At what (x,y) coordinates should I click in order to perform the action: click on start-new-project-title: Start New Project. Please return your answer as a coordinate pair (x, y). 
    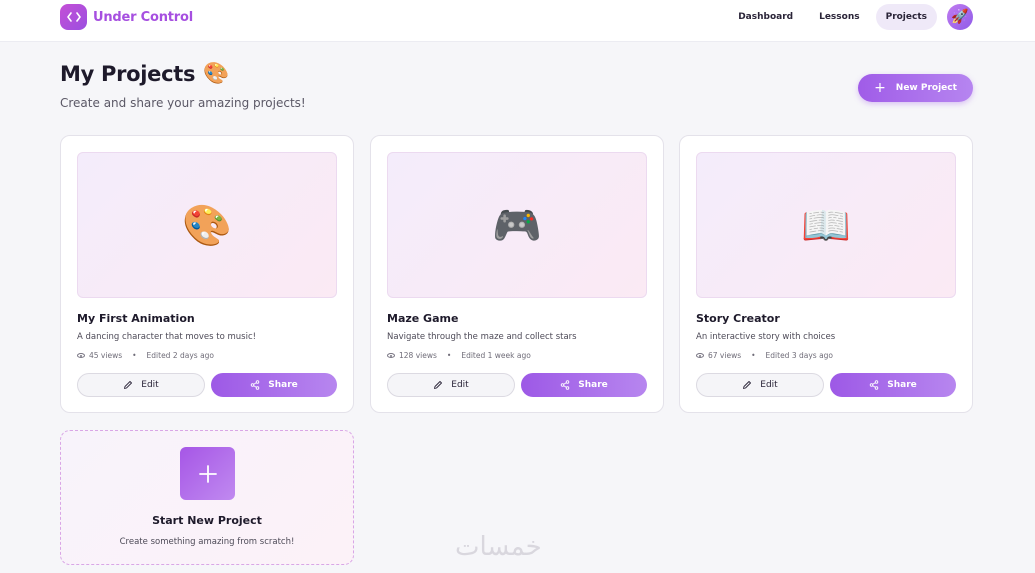
    Looking at the image, I should click on (207, 520).